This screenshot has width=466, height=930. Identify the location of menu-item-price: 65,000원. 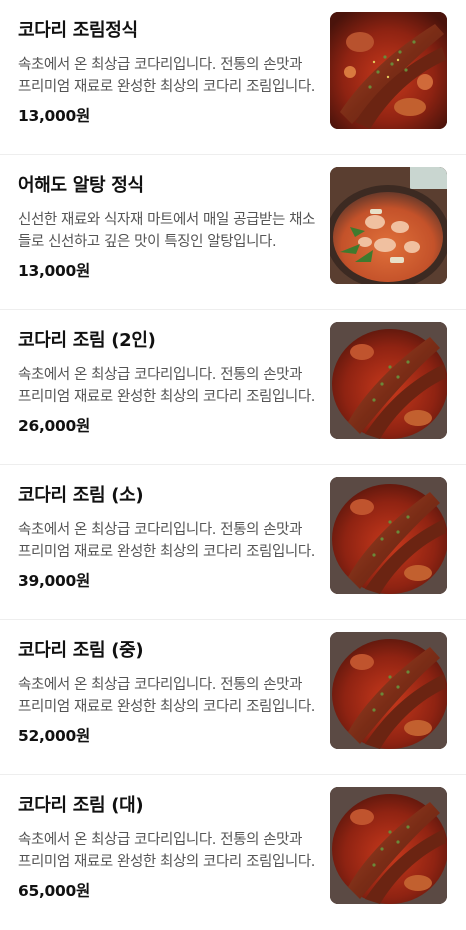
(54, 891).